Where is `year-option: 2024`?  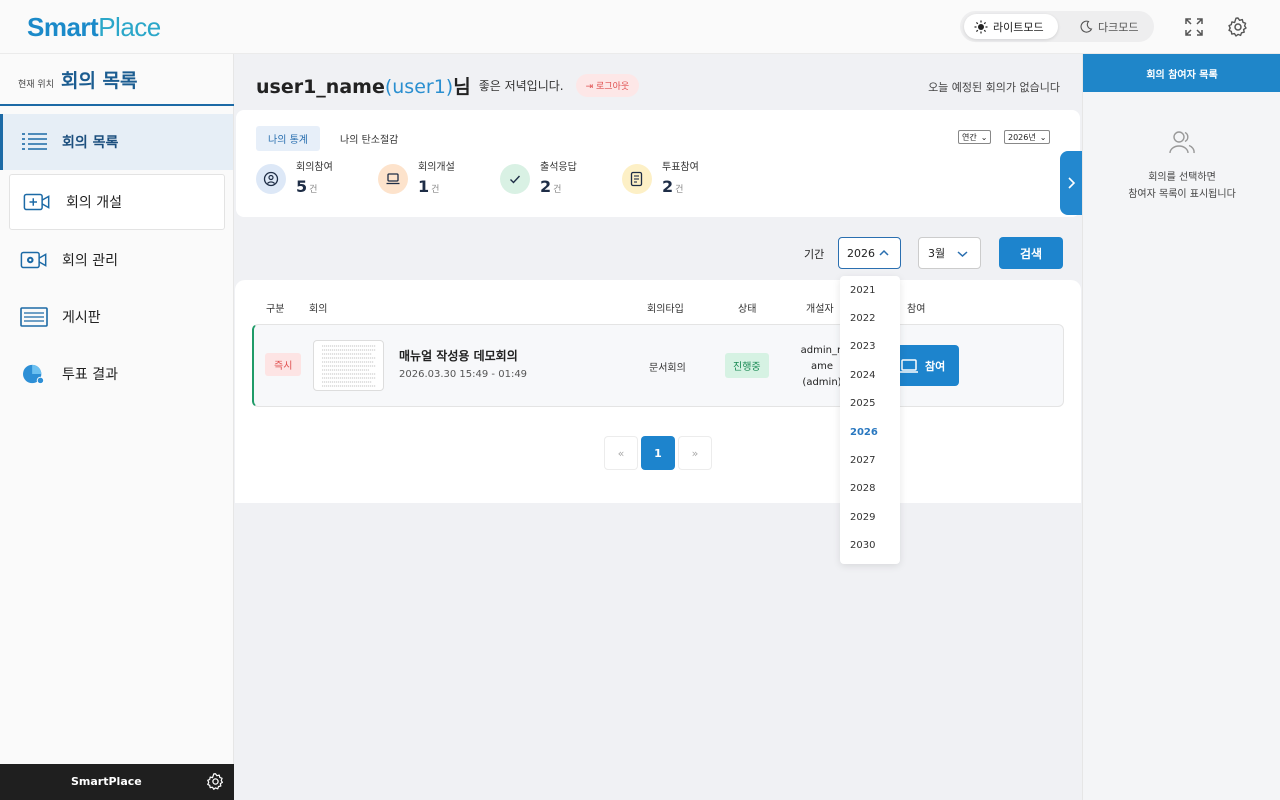
year-option: 2024 is located at coordinates (870, 375).